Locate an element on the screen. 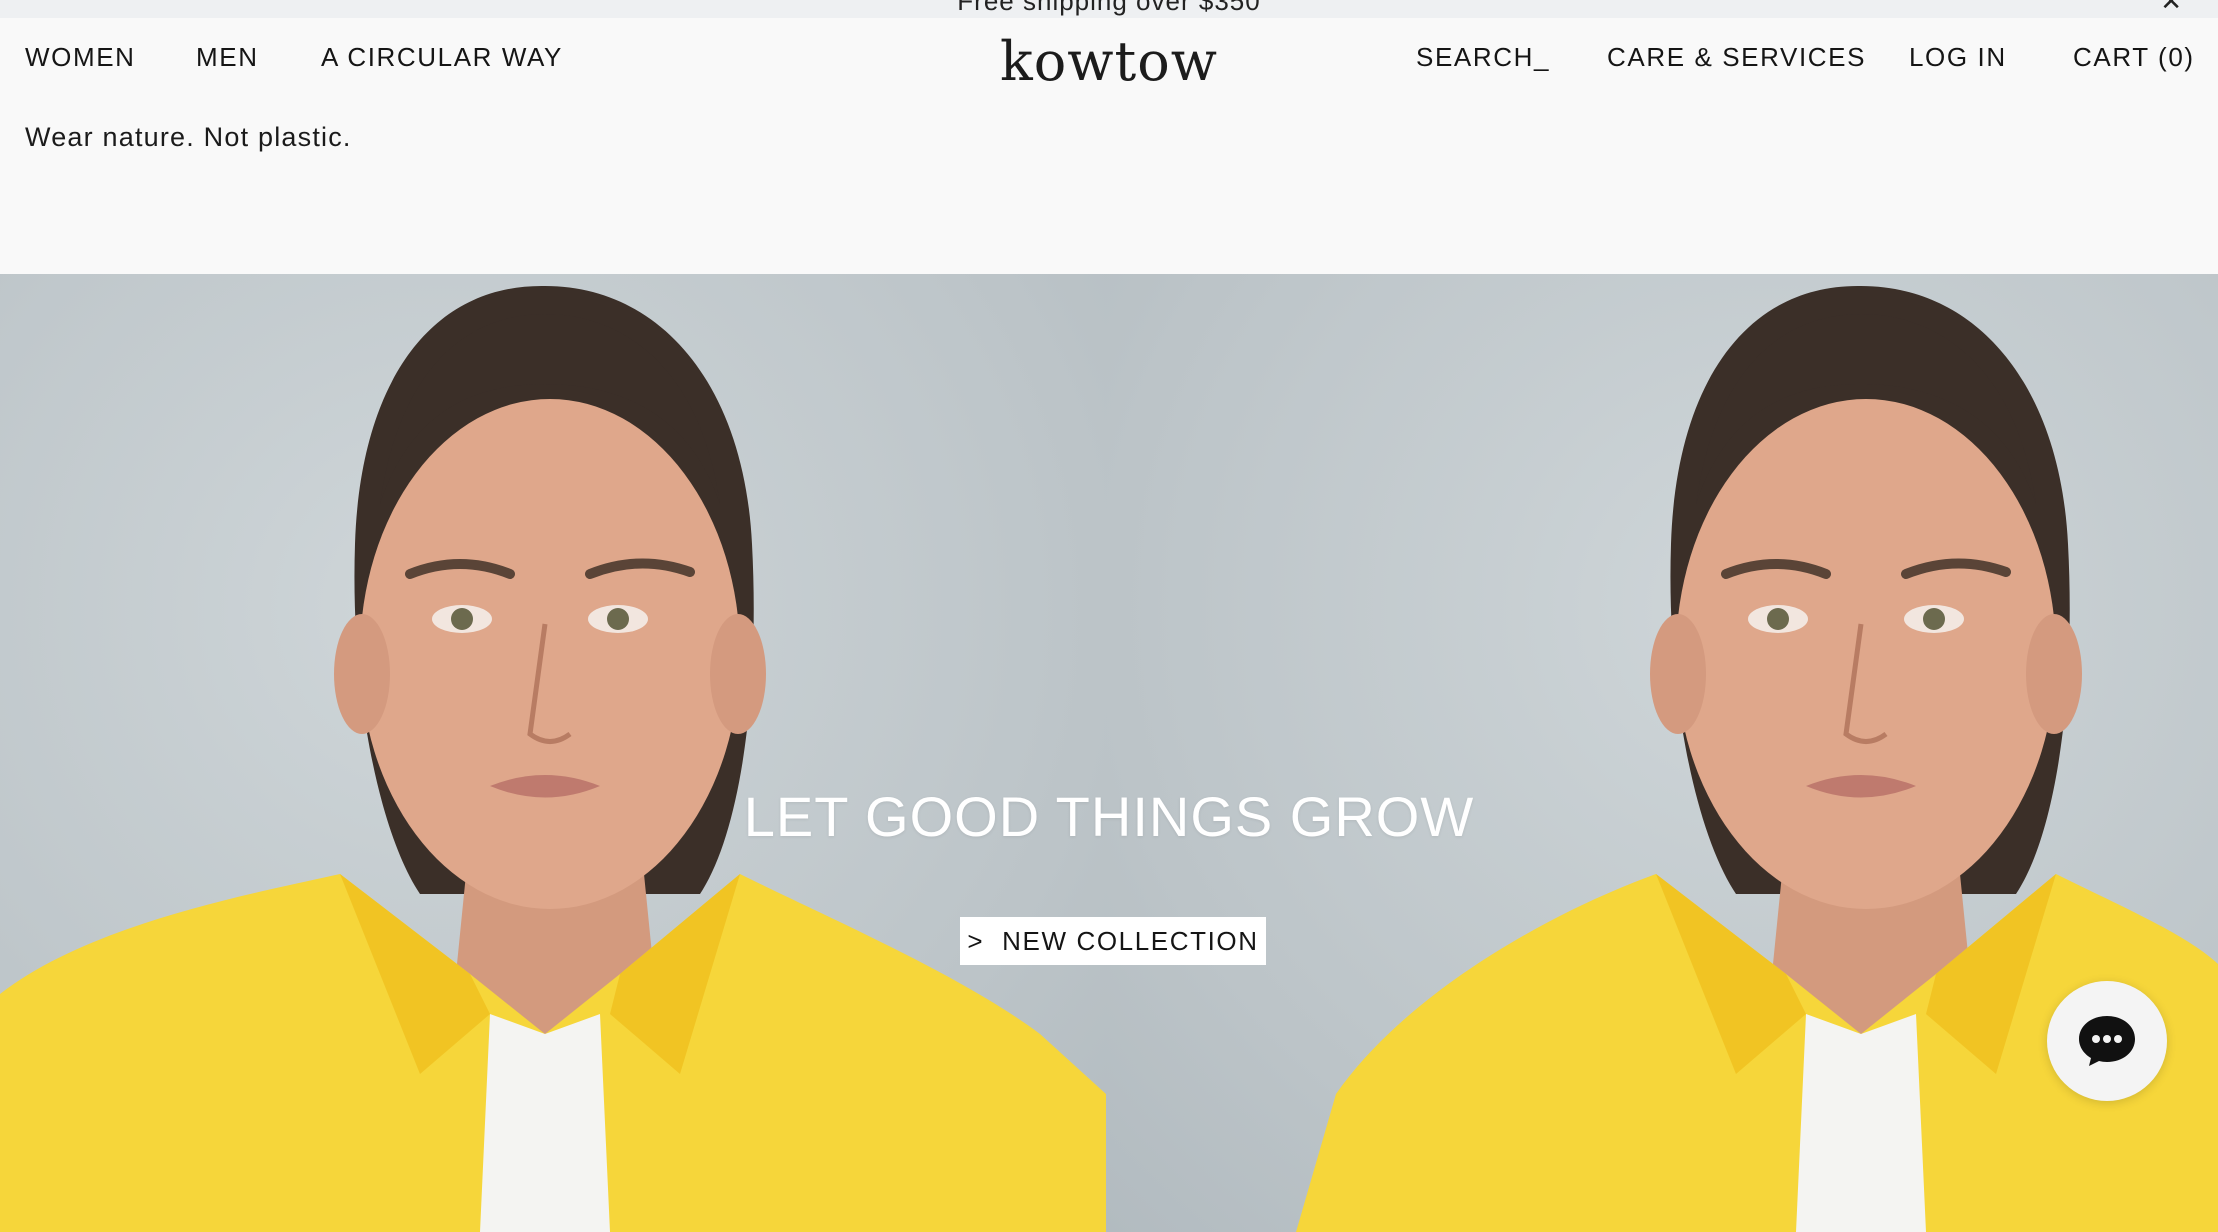  announcement-bar: Free shipping over $350 ✕ is located at coordinates (1109, 9).